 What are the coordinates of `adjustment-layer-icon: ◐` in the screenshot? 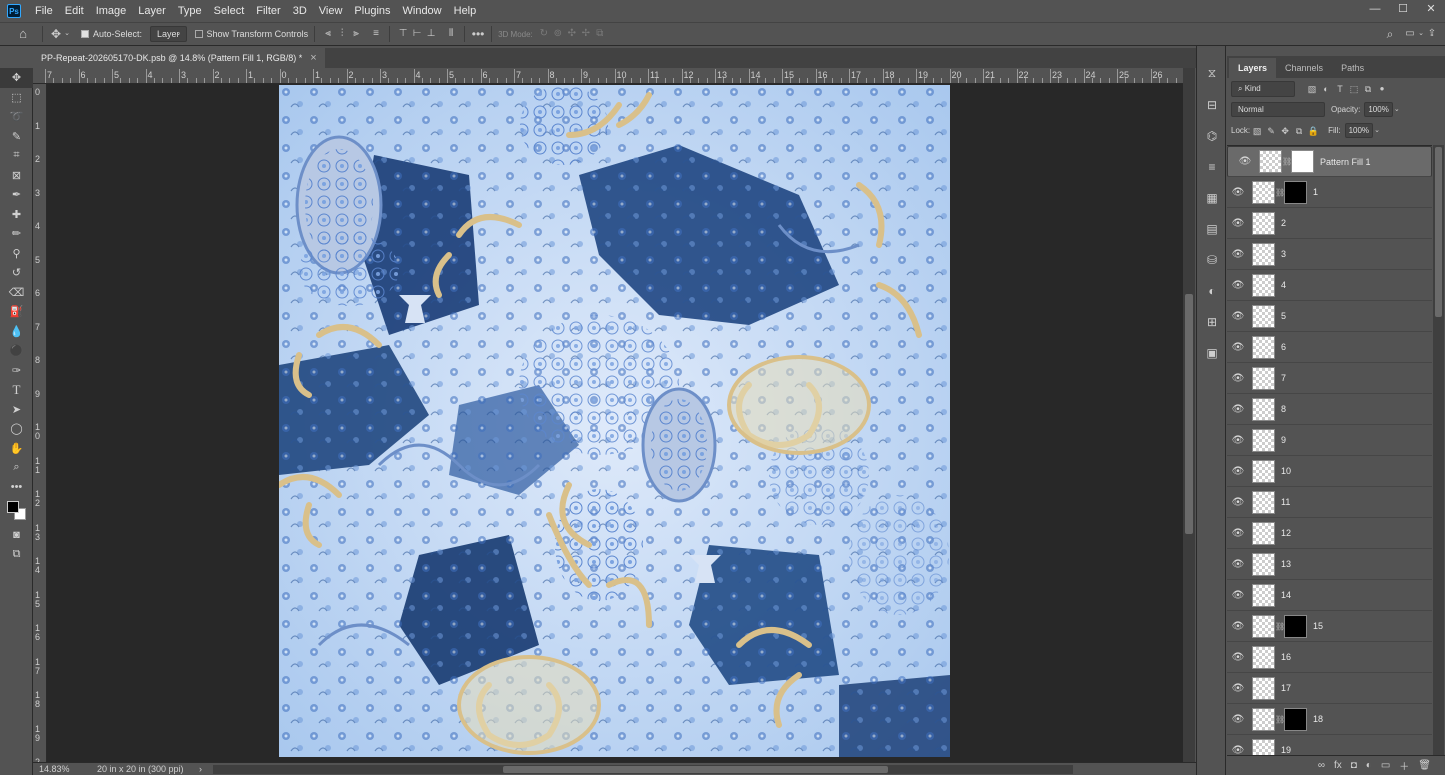 It's located at (1369, 765).